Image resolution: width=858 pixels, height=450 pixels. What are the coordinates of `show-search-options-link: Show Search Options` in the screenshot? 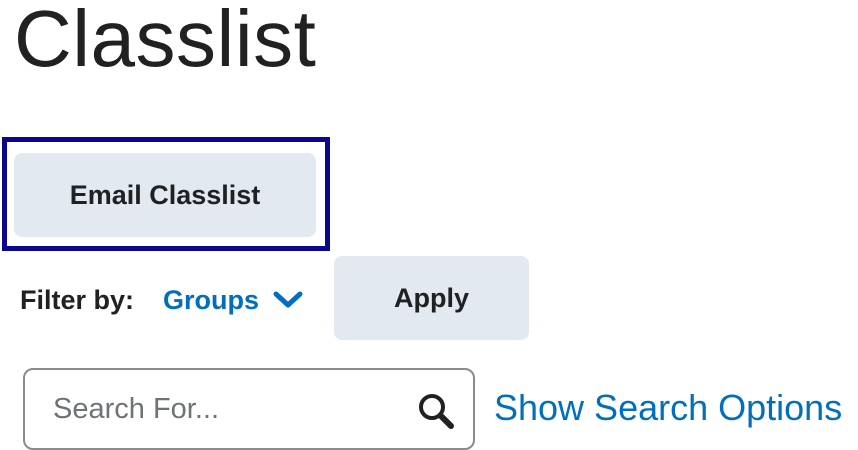 It's located at (668, 408).